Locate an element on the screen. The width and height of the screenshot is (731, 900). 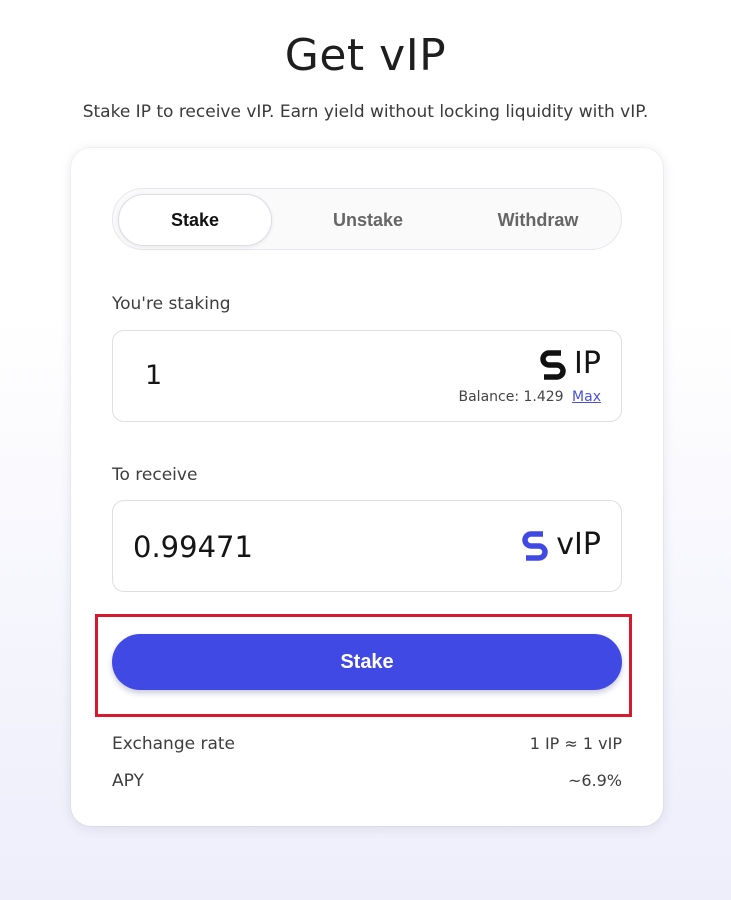
vip-token: vIP is located at coordinates (561, 545).